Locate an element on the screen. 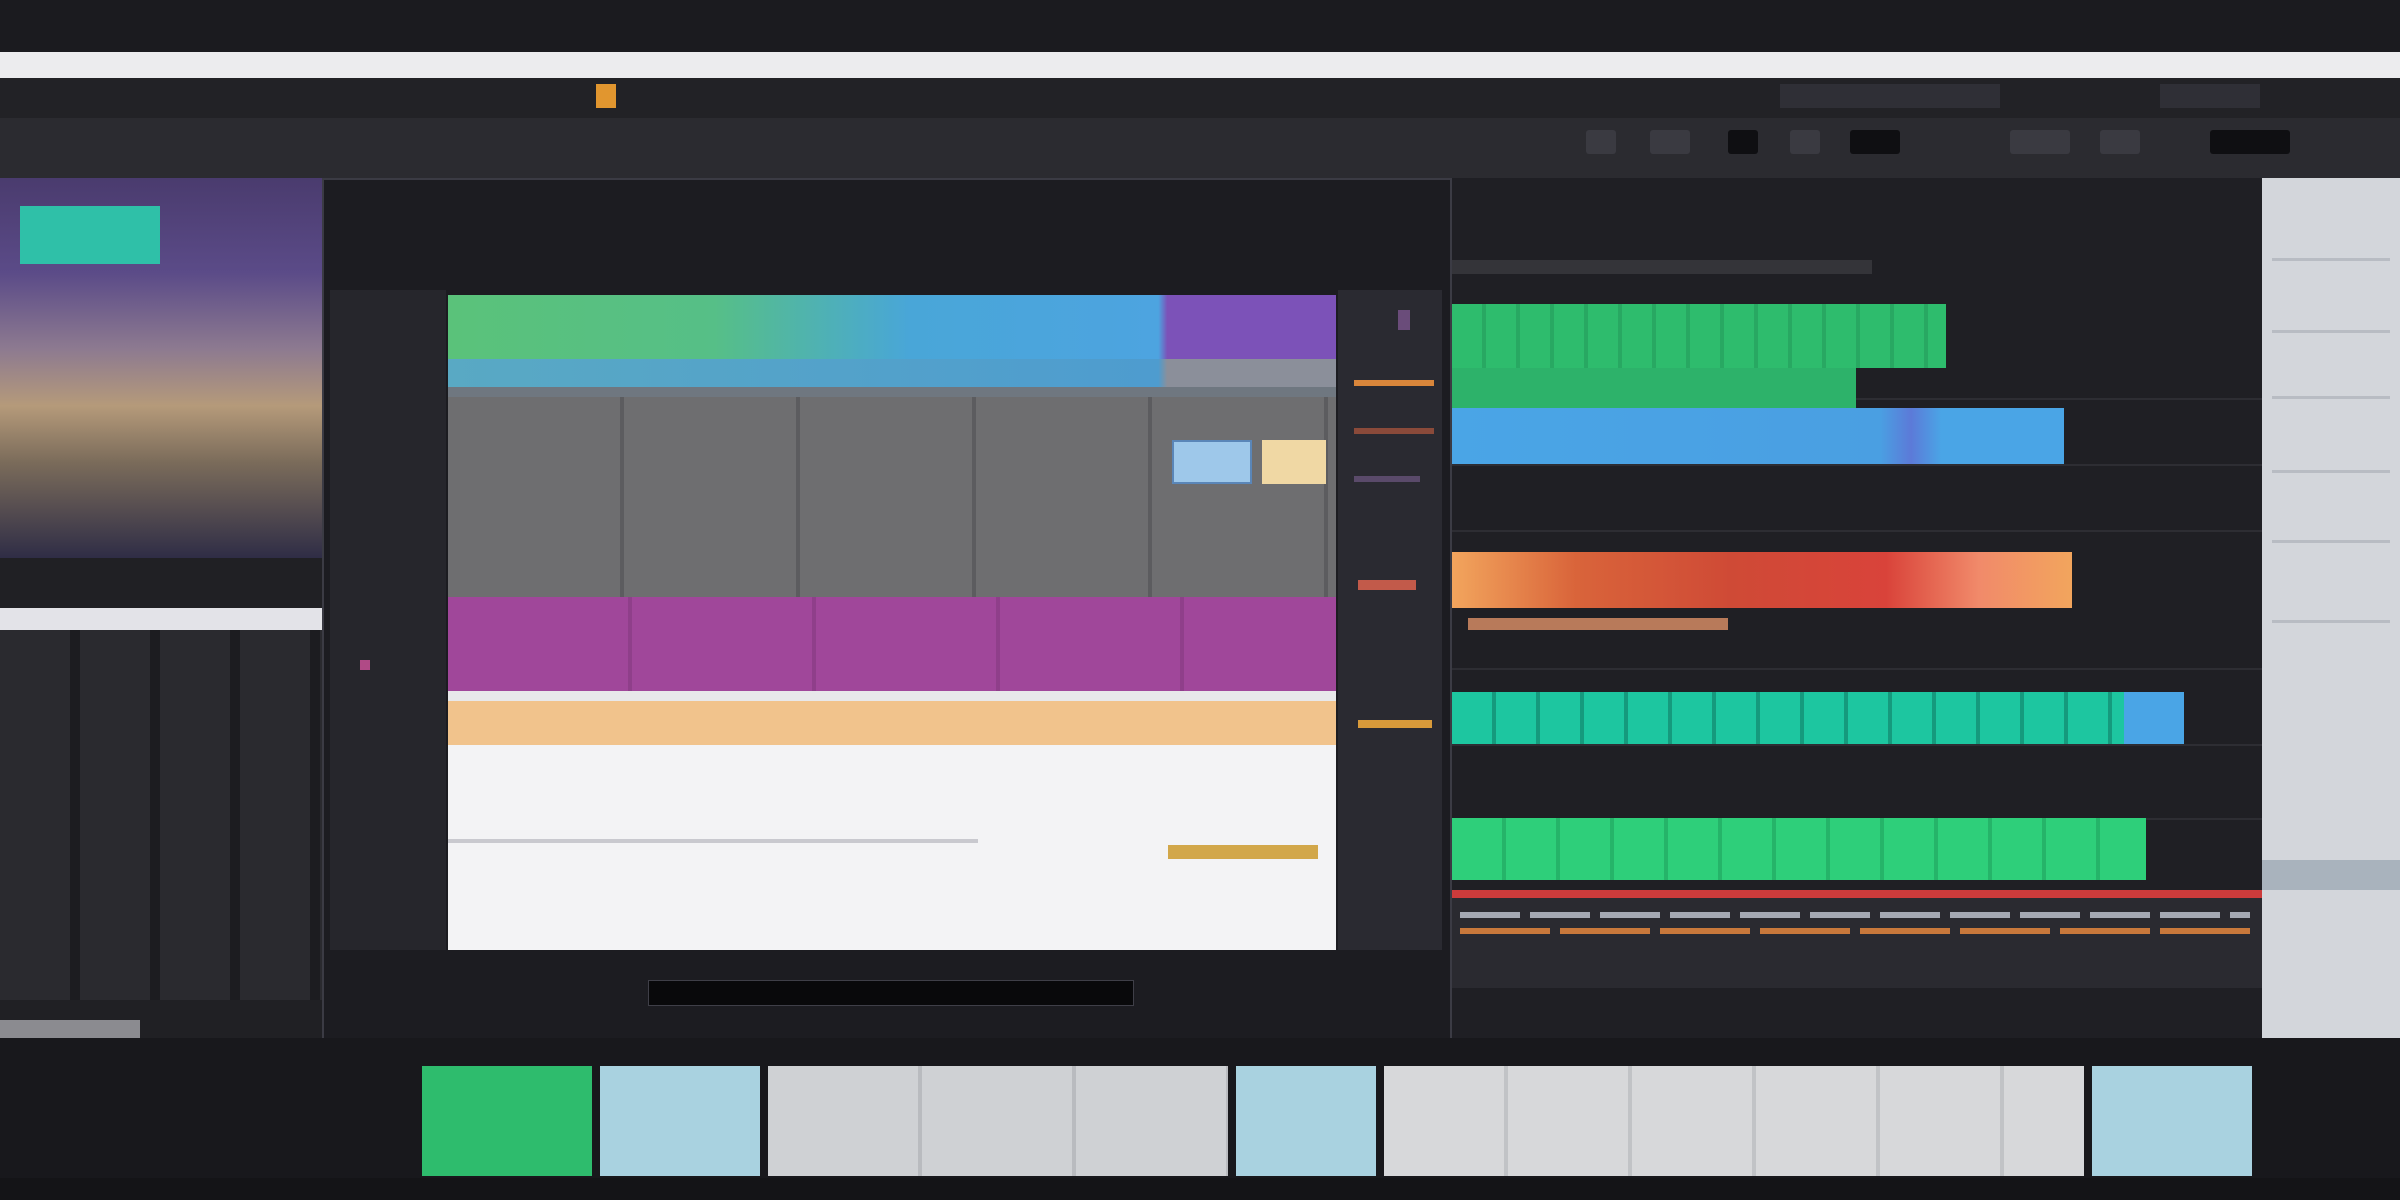  preview-white-area is located at coordinates (892, 847).